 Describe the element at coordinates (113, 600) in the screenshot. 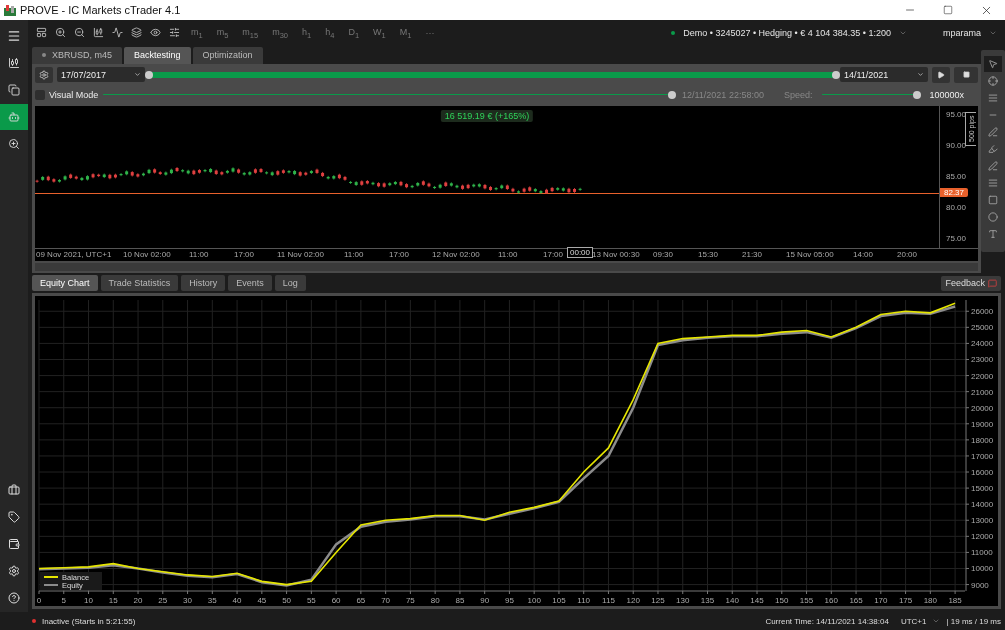

I see `axis-label: 15` at that location.